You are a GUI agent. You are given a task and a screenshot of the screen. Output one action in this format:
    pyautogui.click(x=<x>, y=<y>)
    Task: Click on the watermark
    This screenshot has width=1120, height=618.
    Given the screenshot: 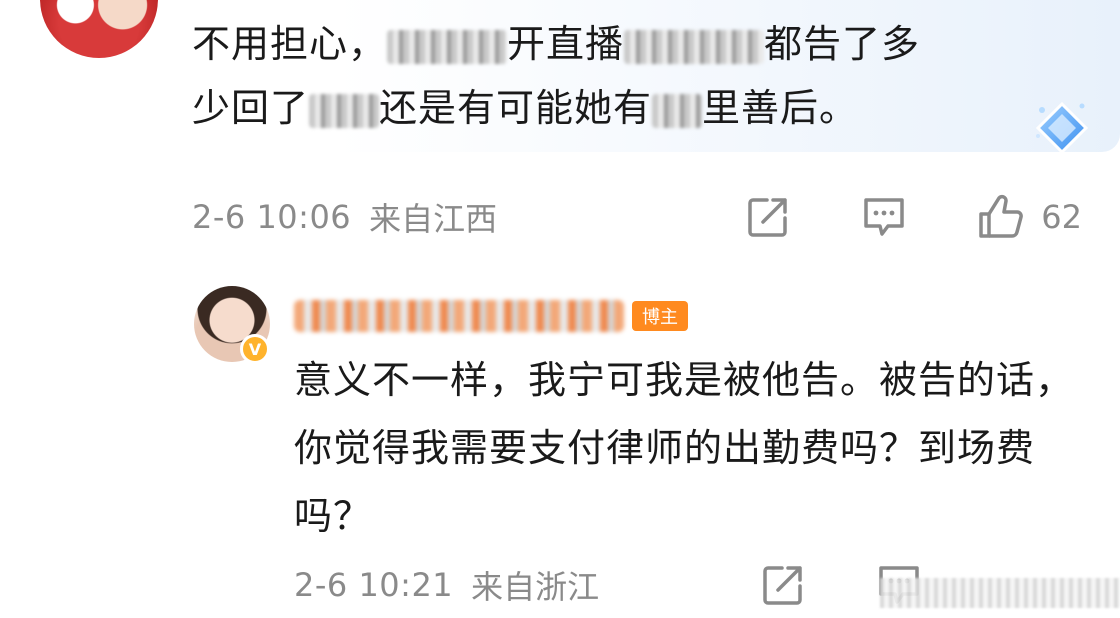 What is the action you would take?
    pyautogui.click(x=1000, y=593)
    